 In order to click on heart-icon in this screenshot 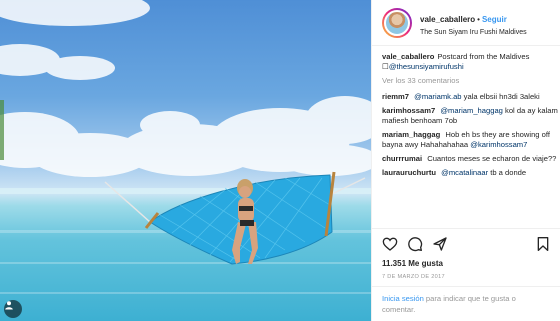, I will do `click(390, 244)`.